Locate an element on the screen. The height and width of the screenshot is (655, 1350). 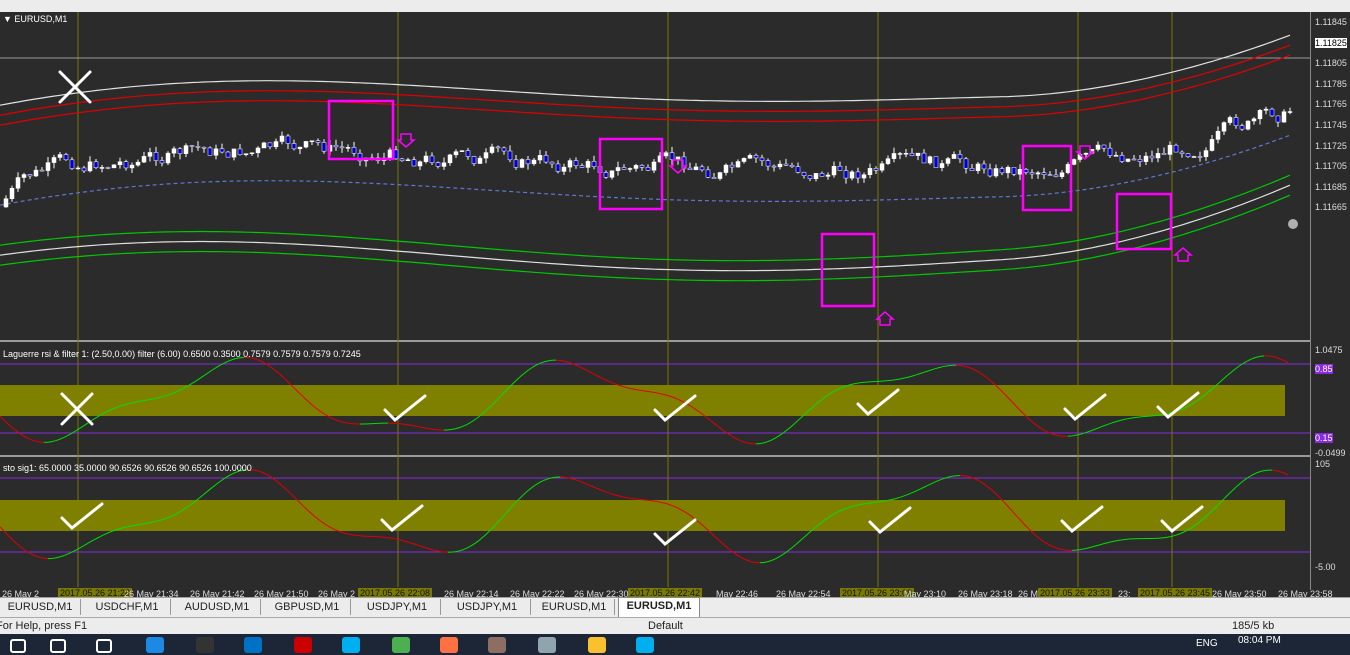
edge-icon is located at coordinates (155, 645).